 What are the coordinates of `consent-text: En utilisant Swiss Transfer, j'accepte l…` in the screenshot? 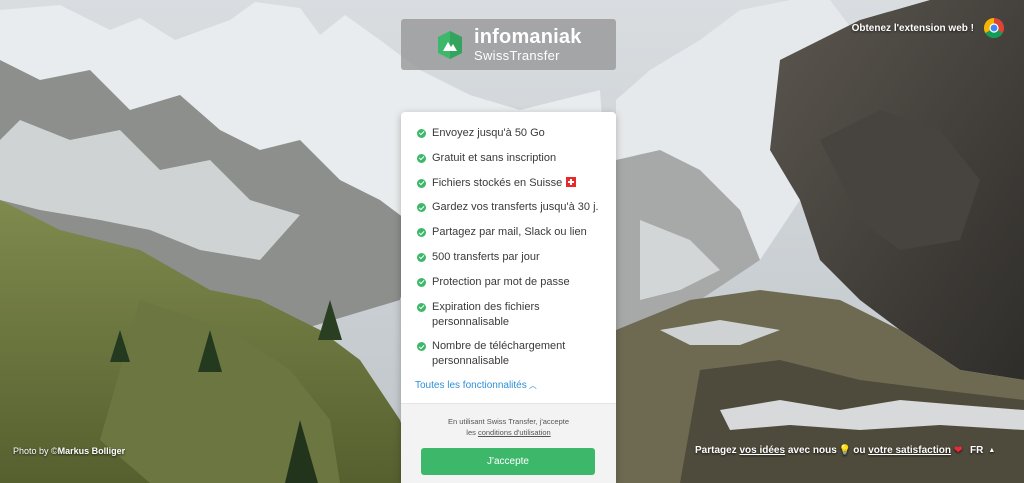 It's located at (508, 427).